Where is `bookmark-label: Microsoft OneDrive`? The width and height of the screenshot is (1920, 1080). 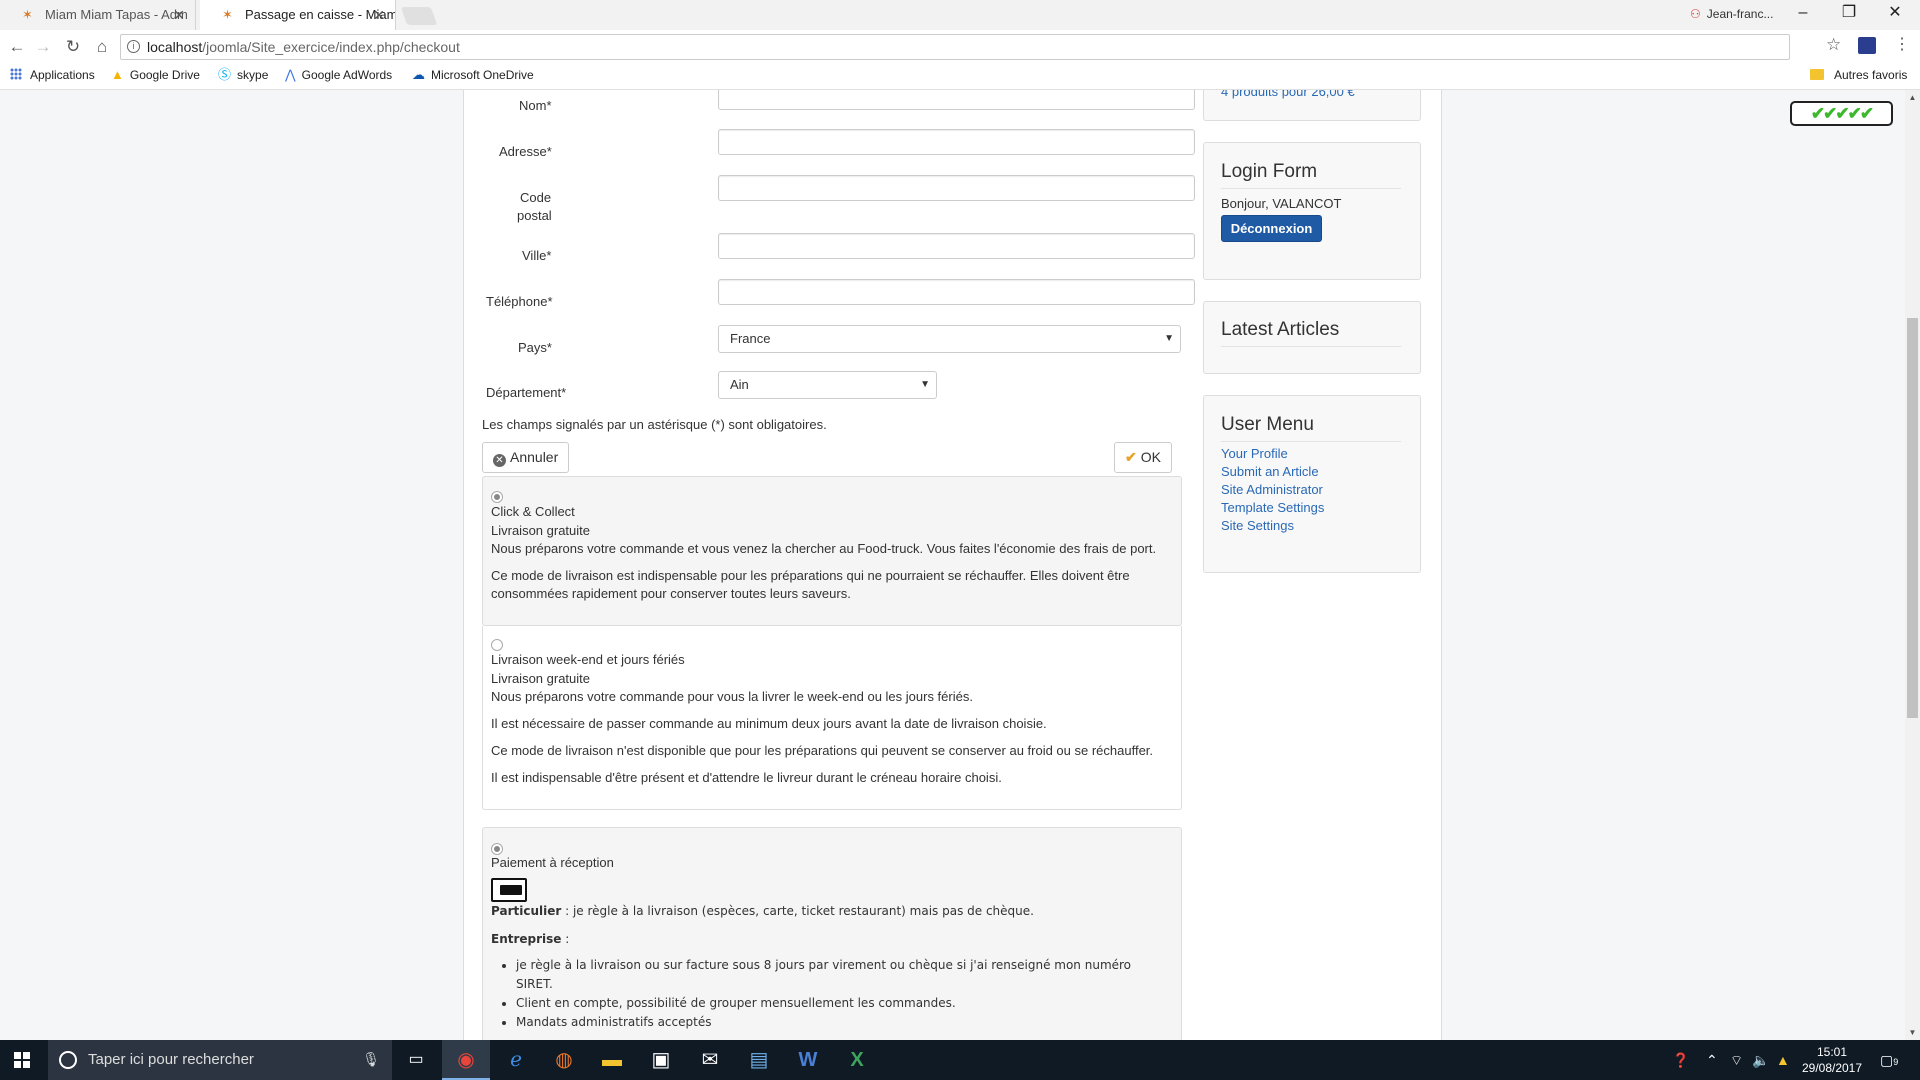 bookmark-label: Microsoft OneDrive is located at coordinates (482, 75).